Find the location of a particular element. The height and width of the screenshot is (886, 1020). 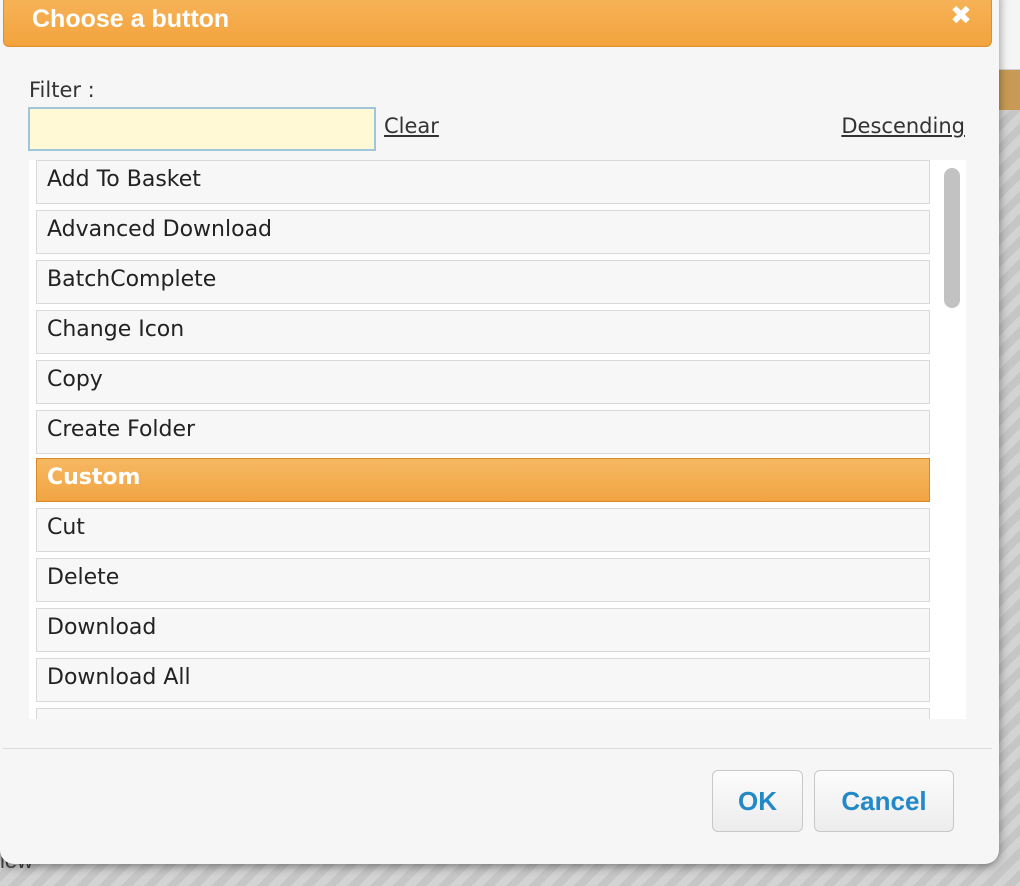

list-item: BatchComplete is located at coordinates (483, 282).